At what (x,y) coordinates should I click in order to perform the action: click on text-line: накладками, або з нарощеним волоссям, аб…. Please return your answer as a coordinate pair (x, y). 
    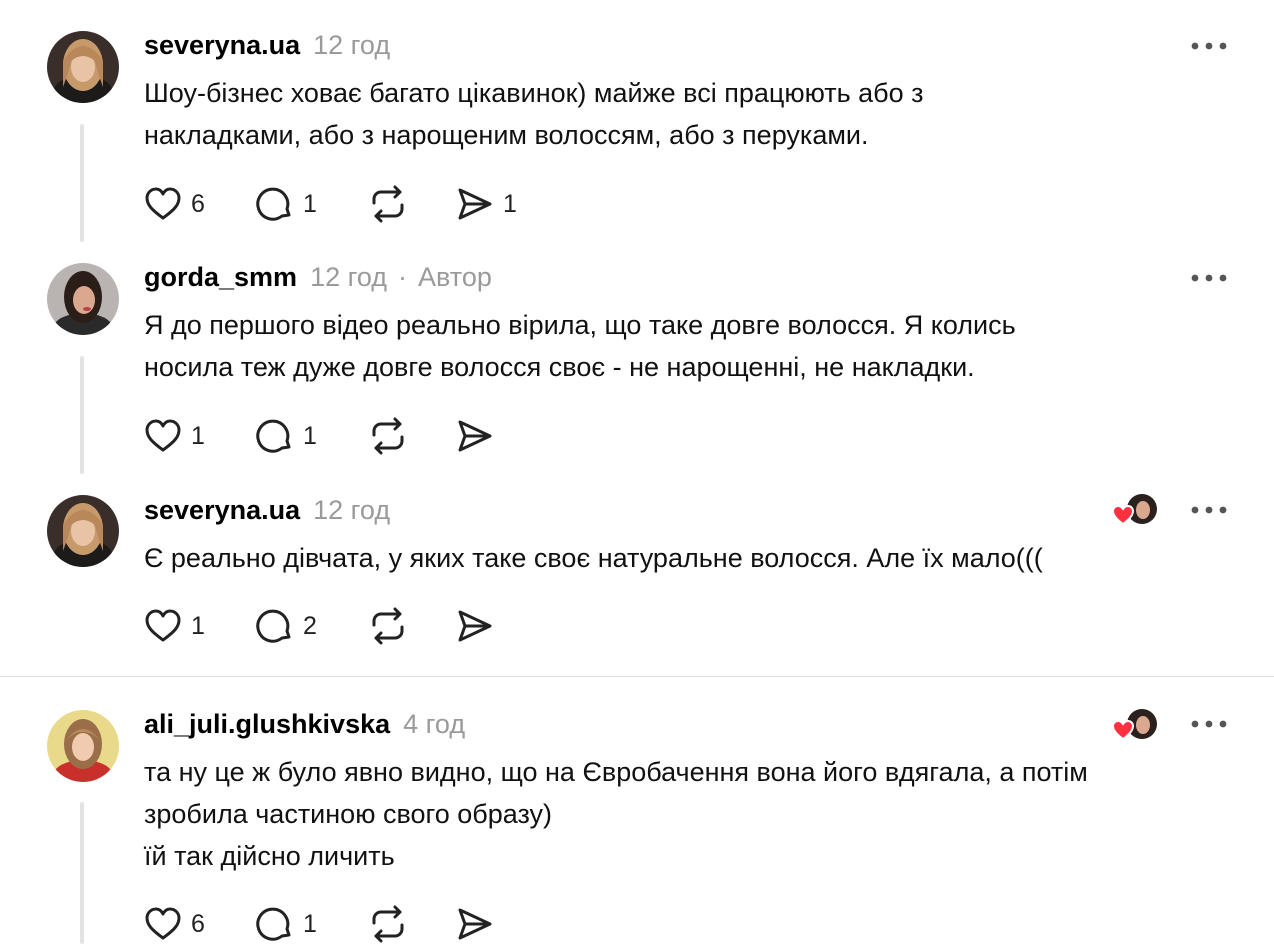
    Looking at the image, I should click on (506, 135).